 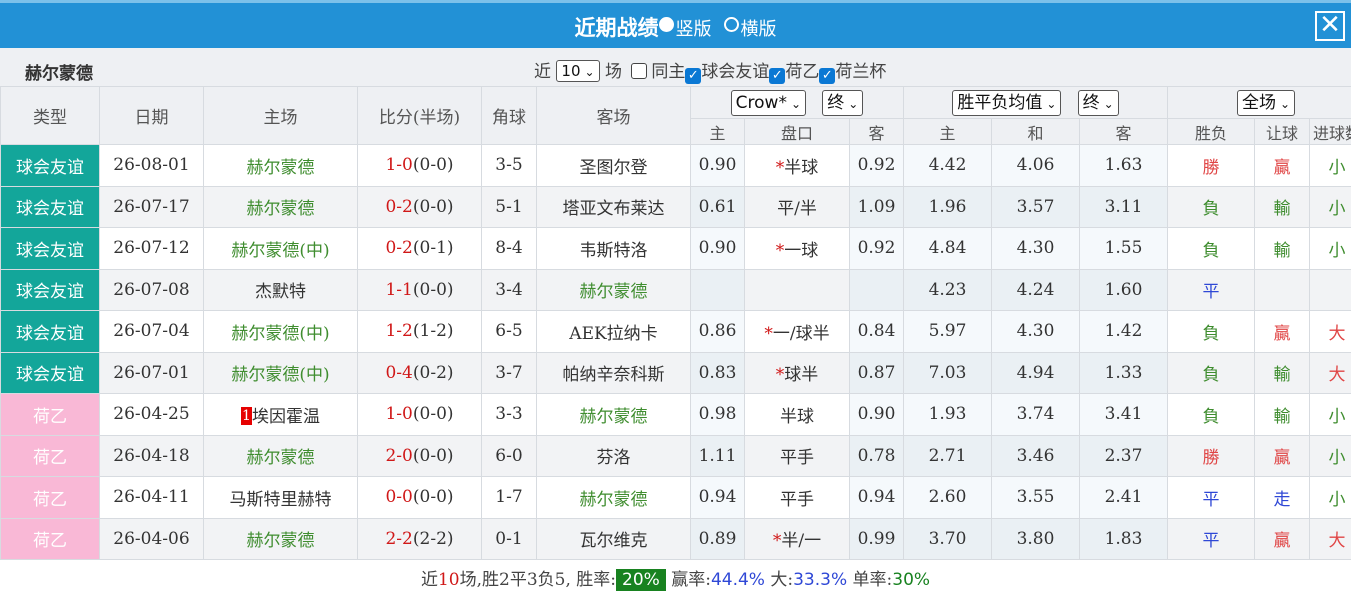 I want to click on eu-away-odds-text: 1.55, so click(x=1123, y=248).